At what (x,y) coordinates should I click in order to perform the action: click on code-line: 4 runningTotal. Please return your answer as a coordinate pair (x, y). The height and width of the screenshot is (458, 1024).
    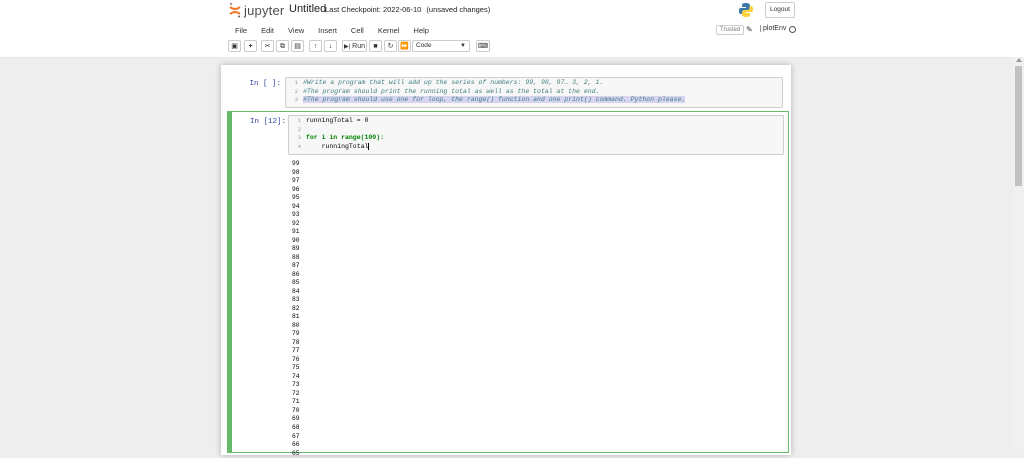
    Looking at the image, I should click on (333, 146).